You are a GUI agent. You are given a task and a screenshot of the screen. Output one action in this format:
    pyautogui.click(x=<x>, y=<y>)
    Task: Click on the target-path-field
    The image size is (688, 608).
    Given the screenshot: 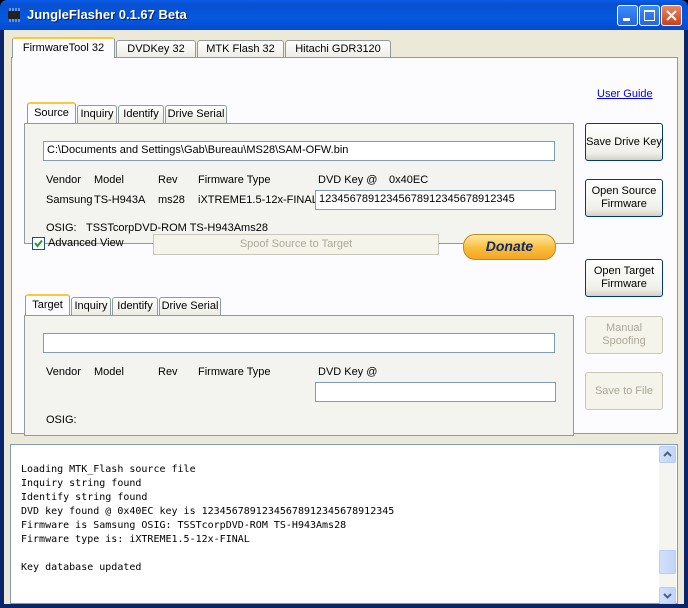 What is the action you would take?
    pyautogui.click(x=299, y=343)
    